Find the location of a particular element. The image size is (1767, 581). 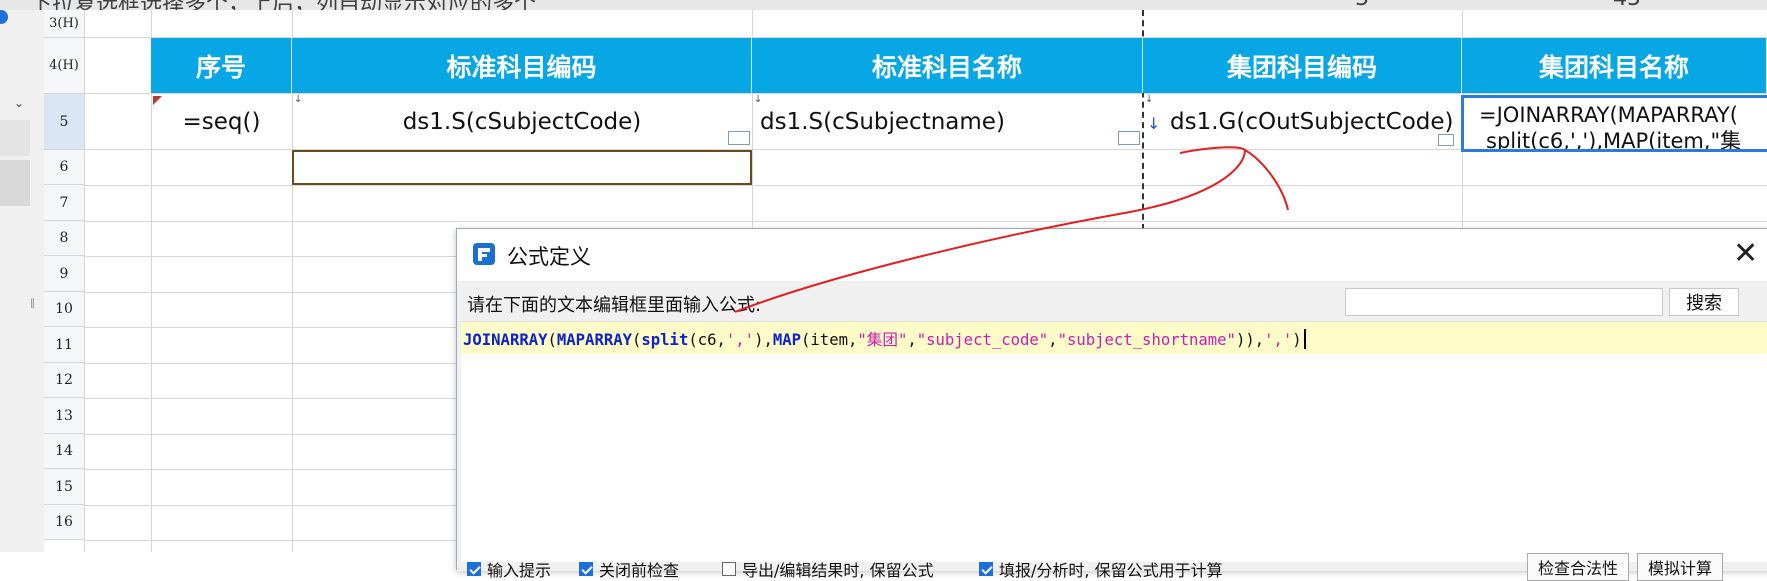

header-cell-group-name: 集团科目名称 is located at coordinates (1614, 65).